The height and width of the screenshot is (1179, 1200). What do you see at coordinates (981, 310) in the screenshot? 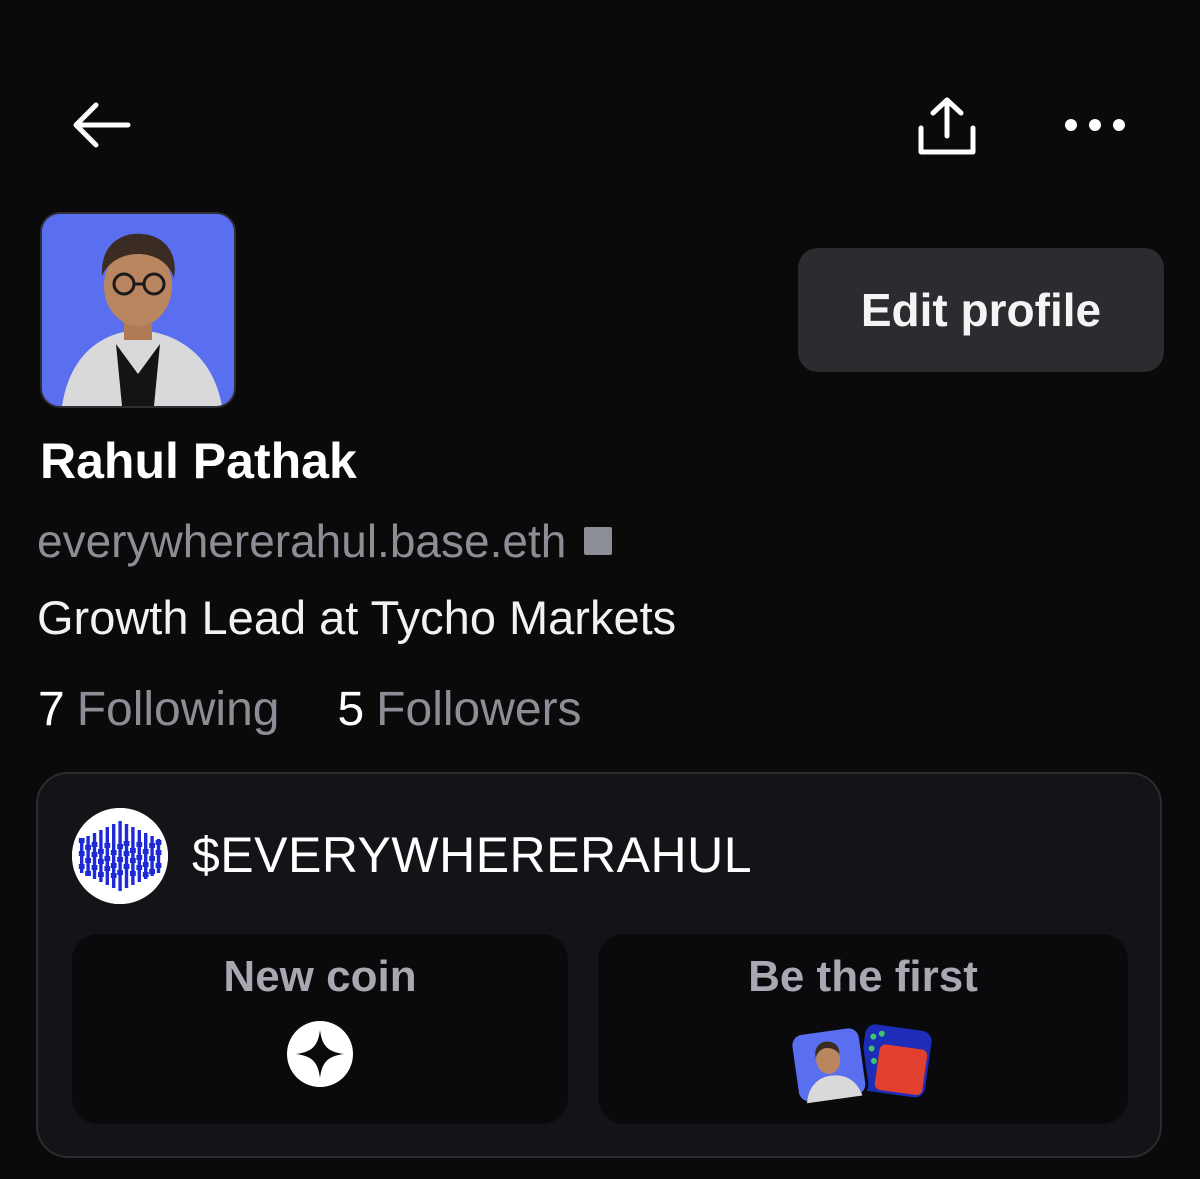
I see `edit-profile-button: Edit profile` at bounding box center [981, 310].